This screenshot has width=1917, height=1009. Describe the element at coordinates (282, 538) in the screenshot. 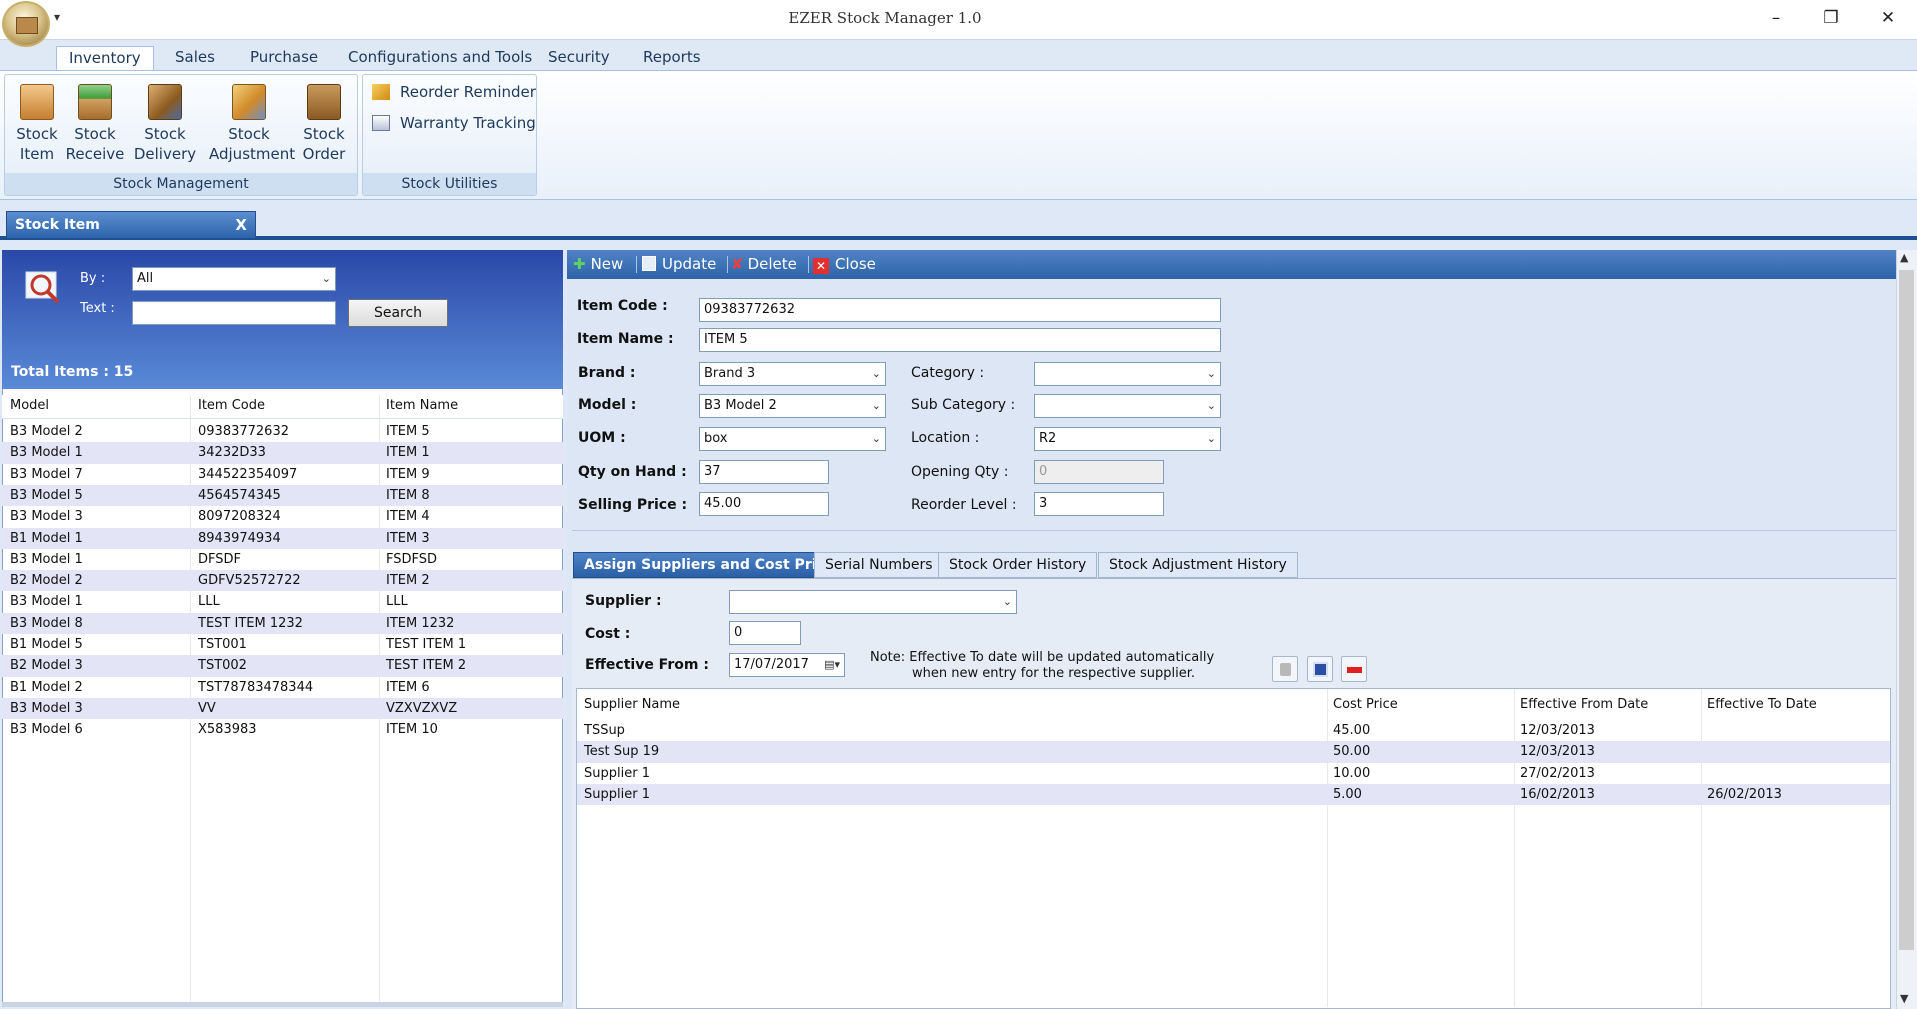

I see `table-row: B1 Model 1 8943974934 ITEM 3` at that location.